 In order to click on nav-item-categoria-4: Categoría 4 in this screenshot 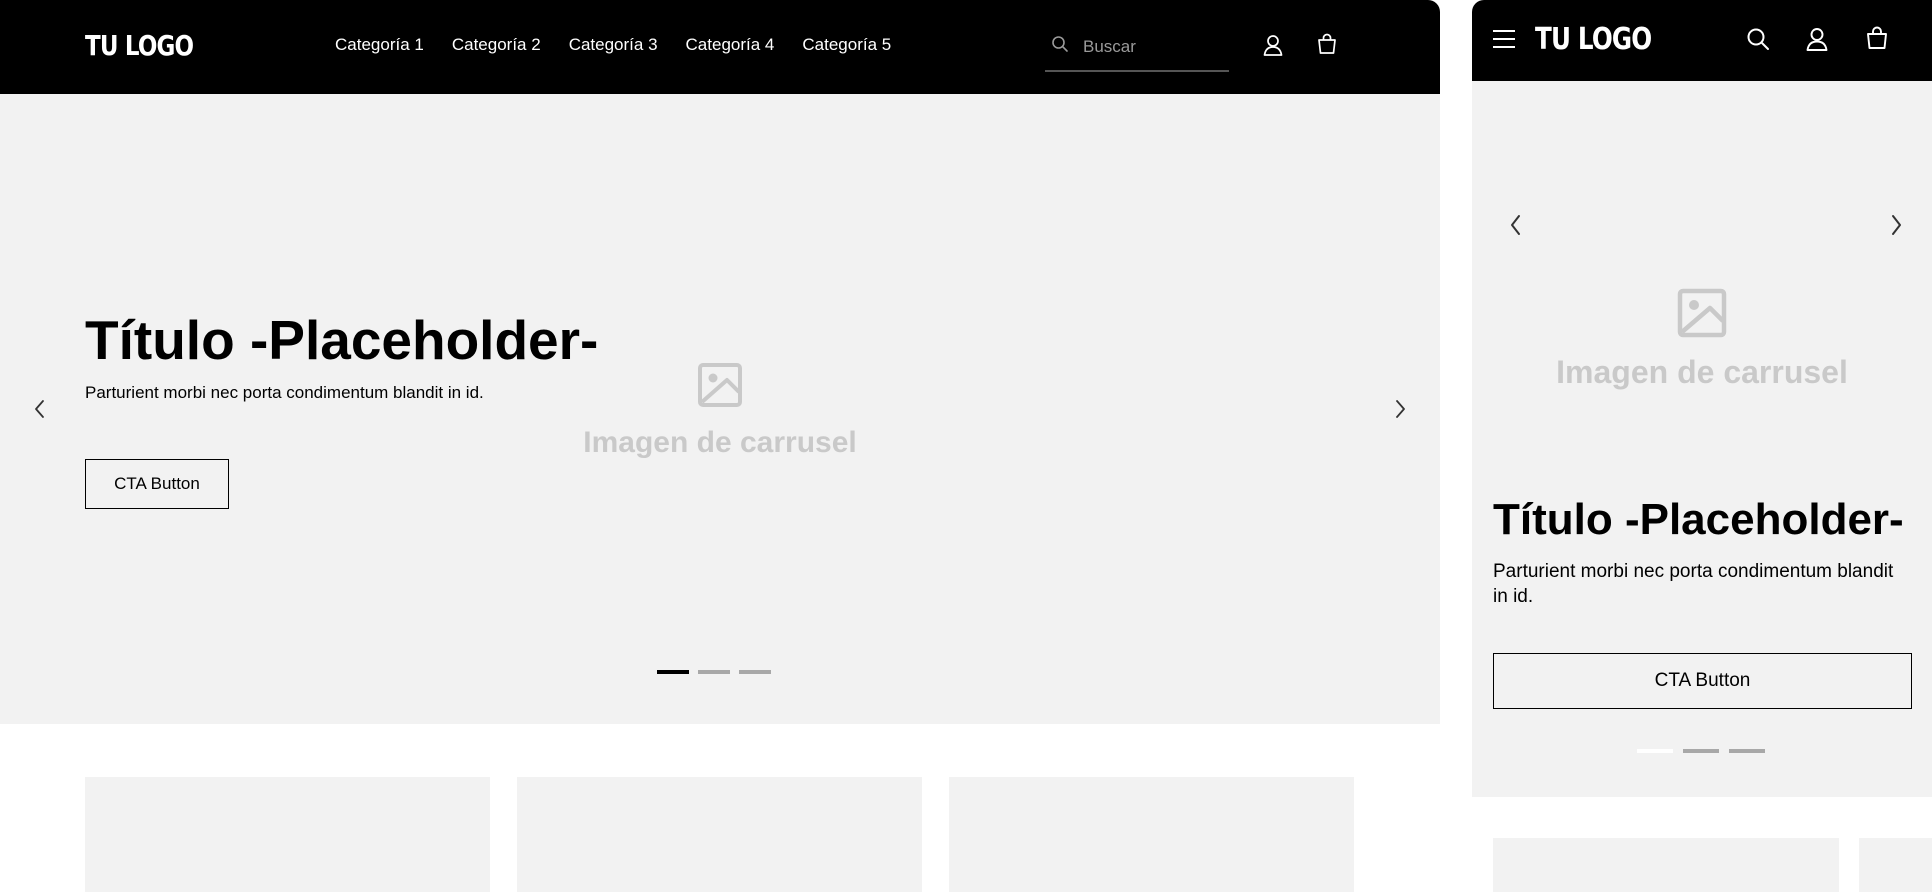, I will do `click(730, 45)`.